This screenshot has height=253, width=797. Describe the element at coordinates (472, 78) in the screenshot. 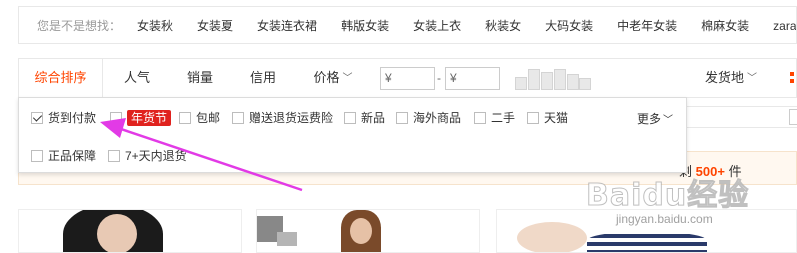

I see `price-max-input: ¥` at that location.